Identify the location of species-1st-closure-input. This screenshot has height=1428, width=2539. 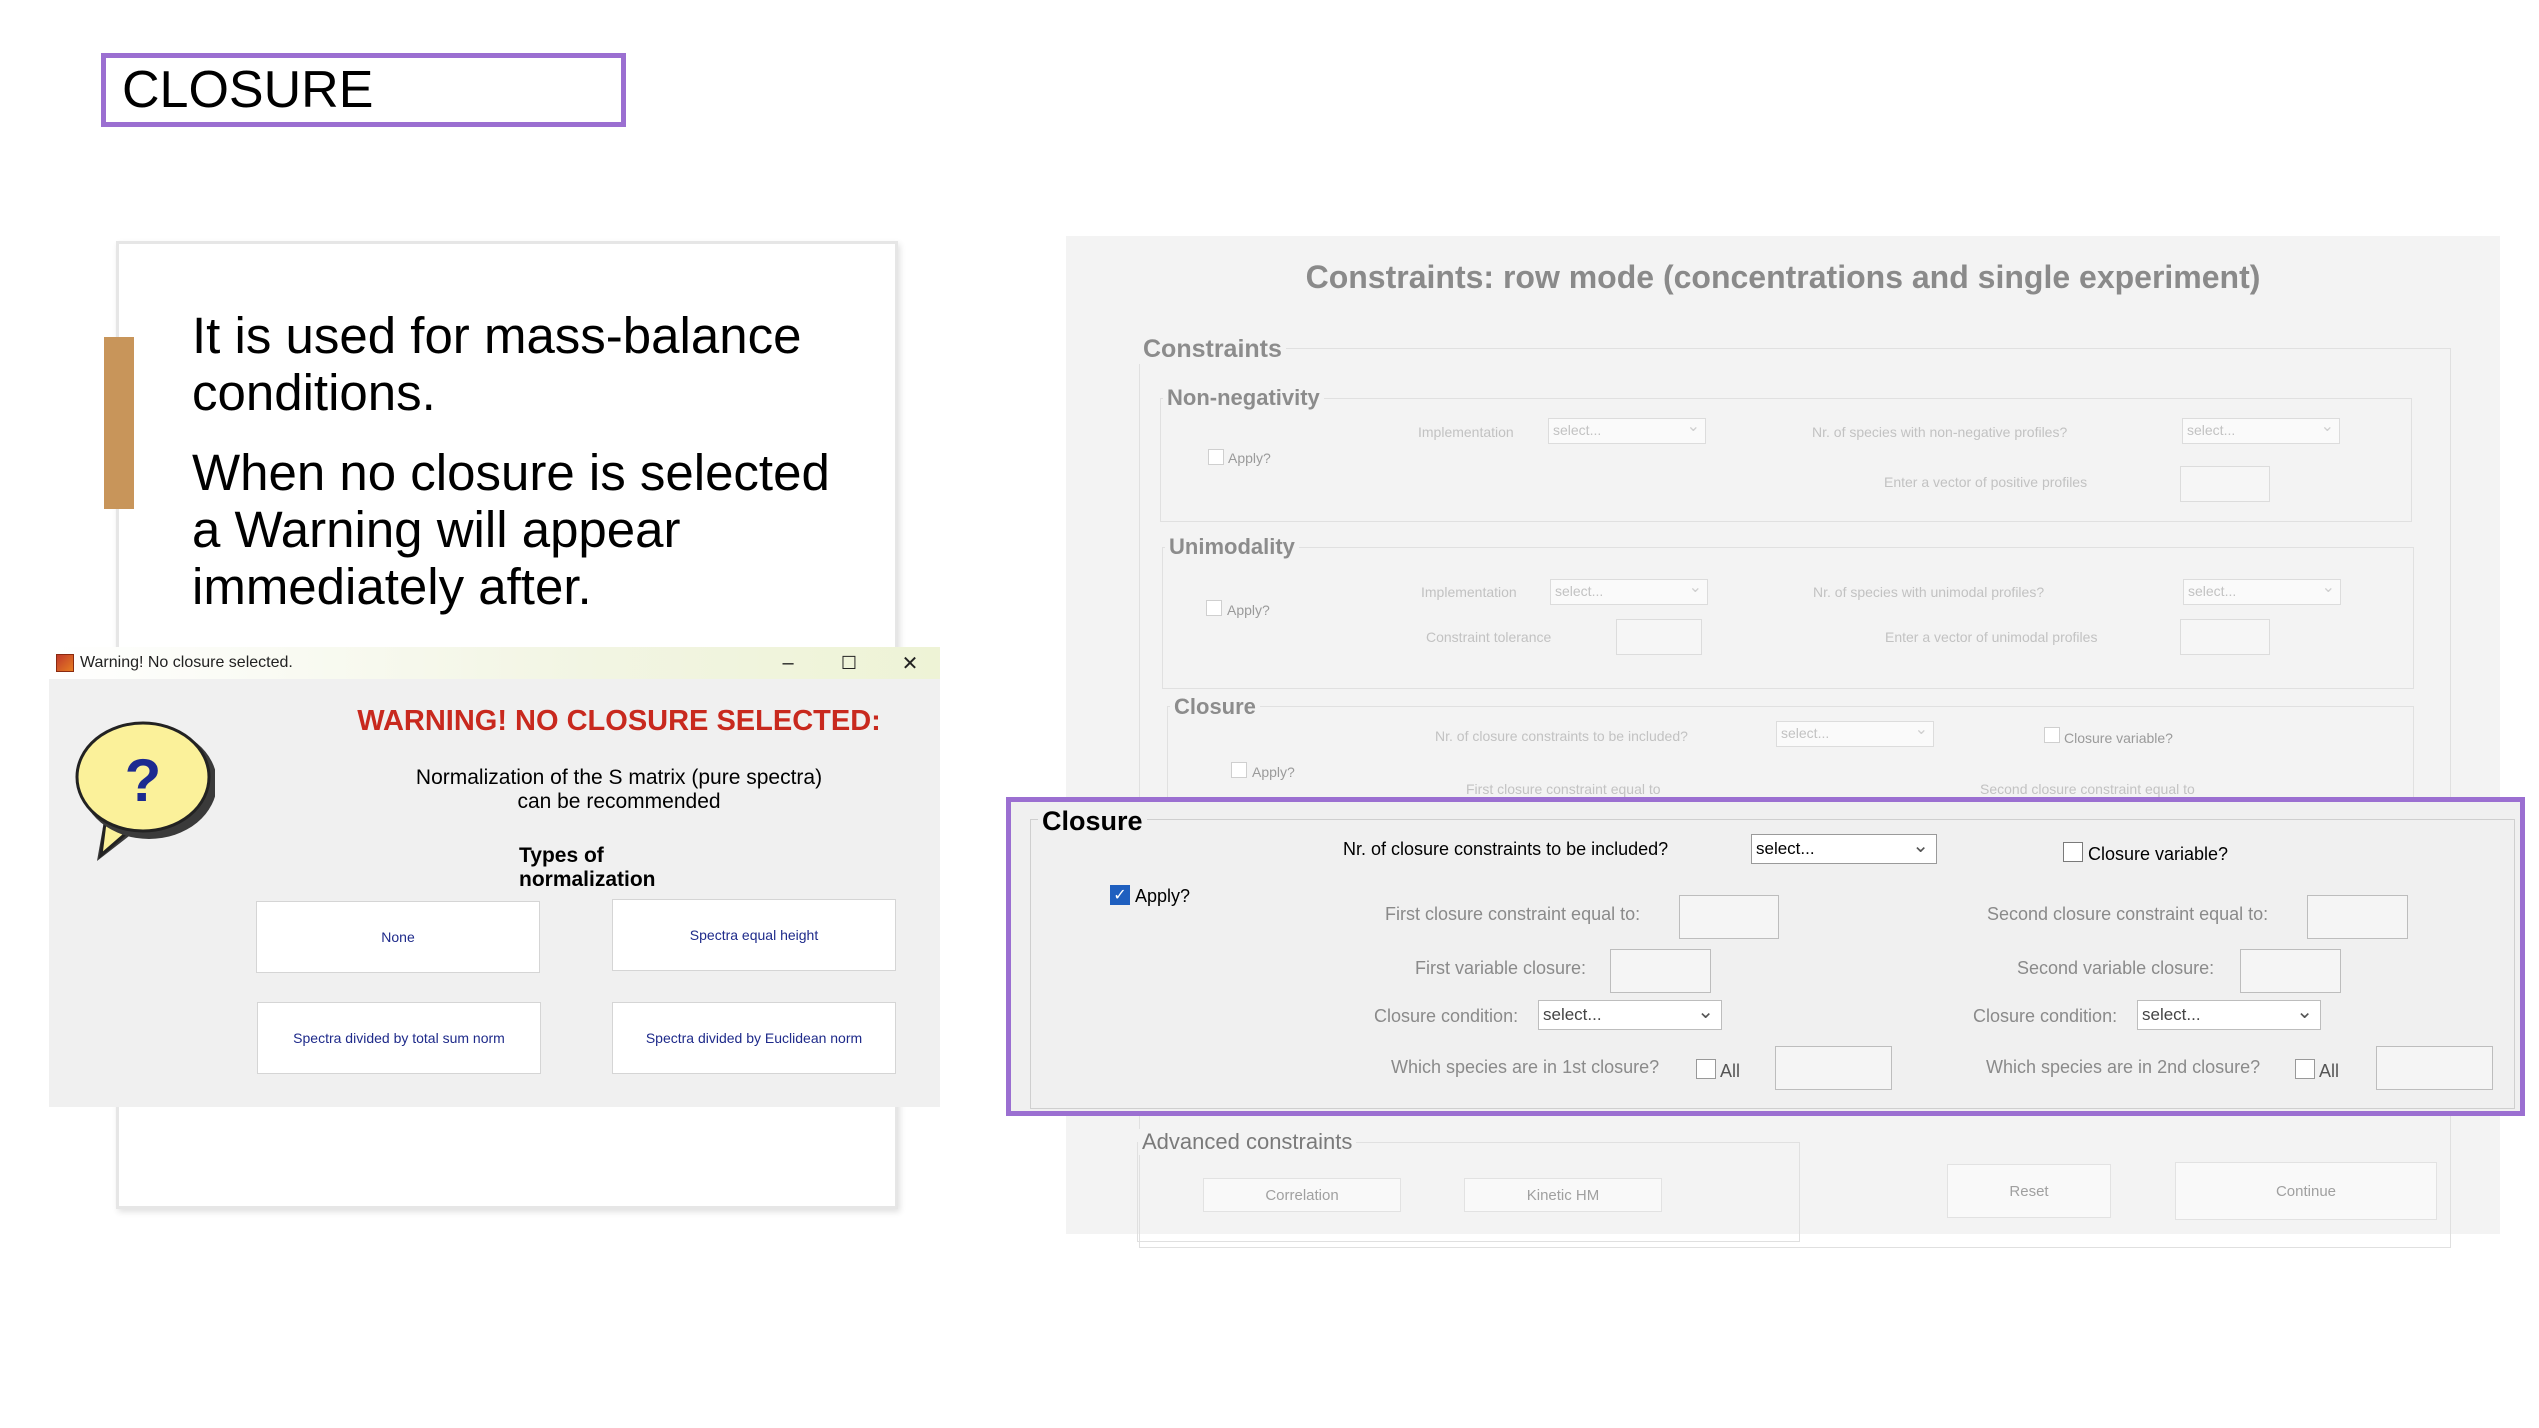
(1833, 1068).